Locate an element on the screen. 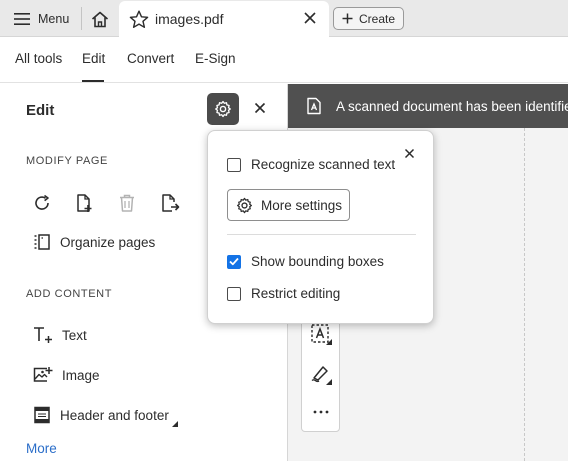  tab-bar: Menu images.pdf Create is located at coordinates (284, 19).